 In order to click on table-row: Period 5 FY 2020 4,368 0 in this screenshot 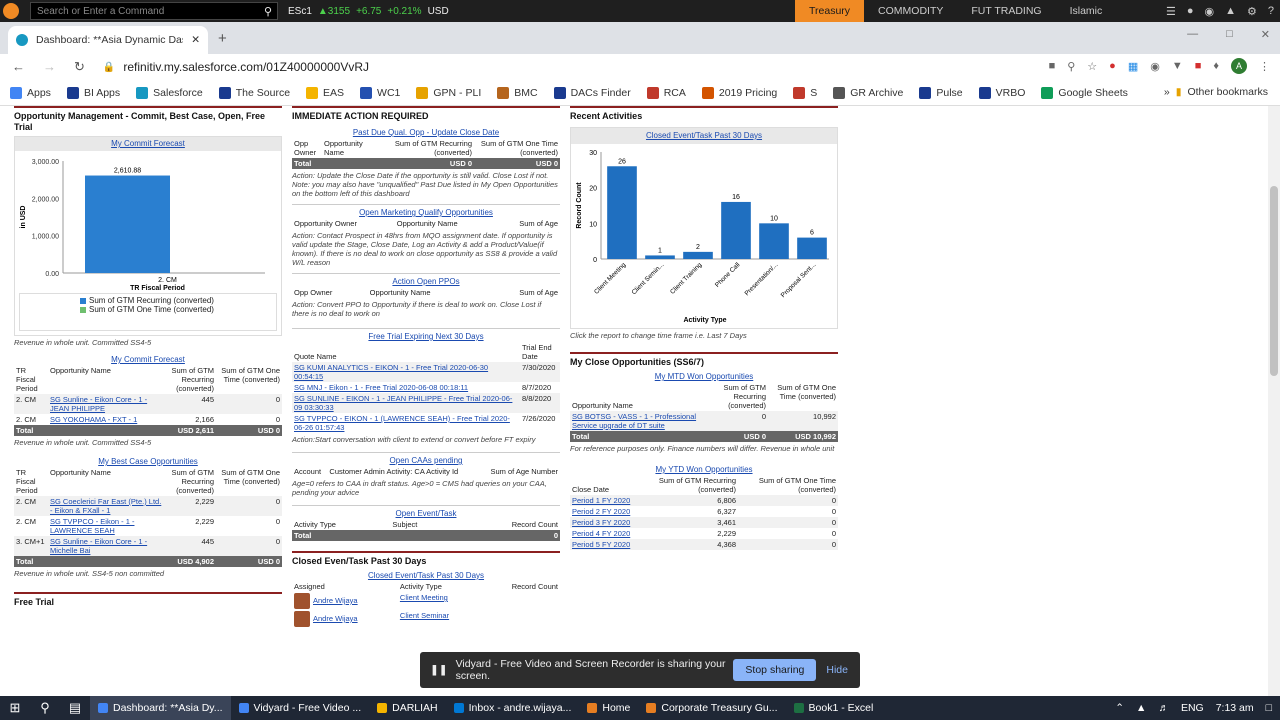, I will do `click(704, 544)`.